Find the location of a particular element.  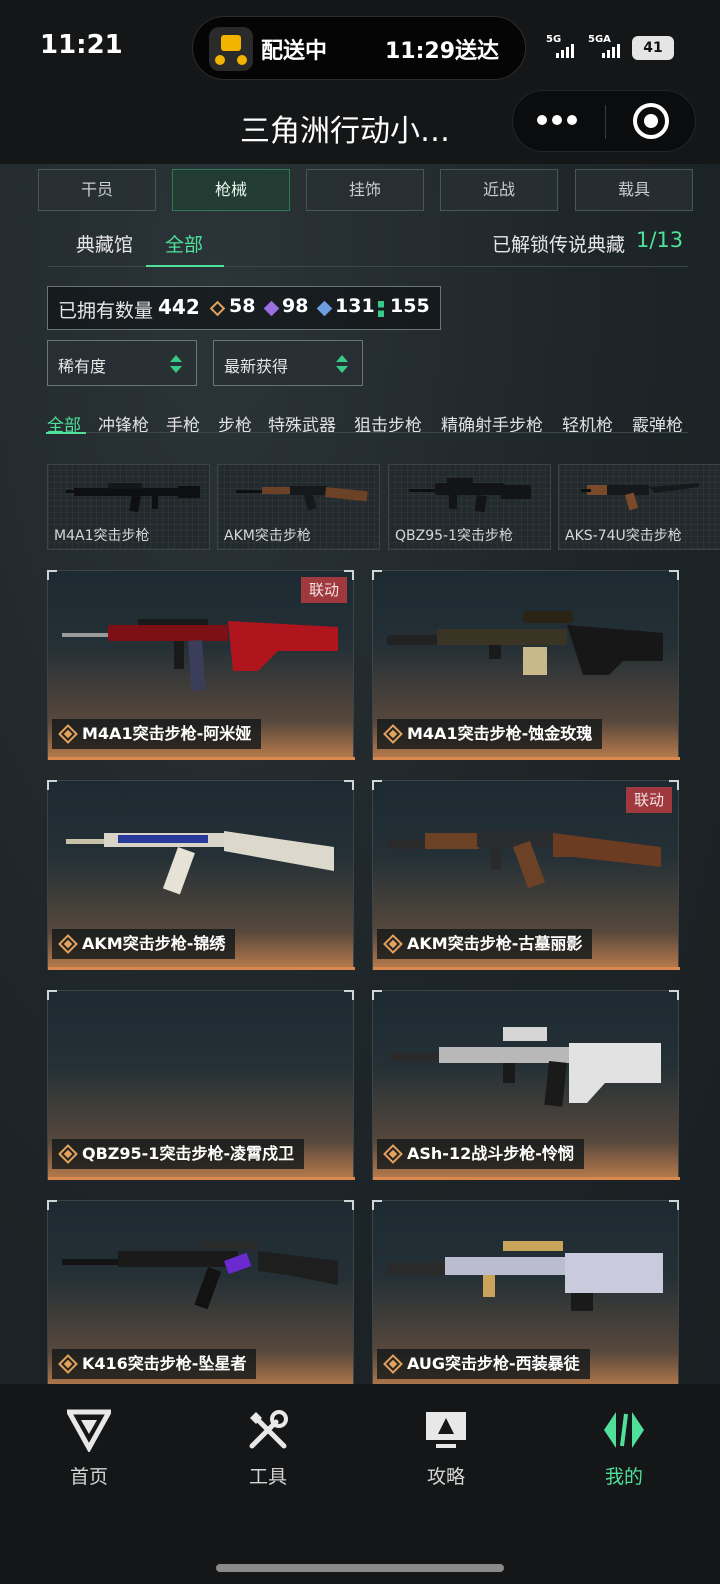

weapon-skin-card: 联动 M4A1突击步枪-阿米娅 is located at coordinates (201, 665).